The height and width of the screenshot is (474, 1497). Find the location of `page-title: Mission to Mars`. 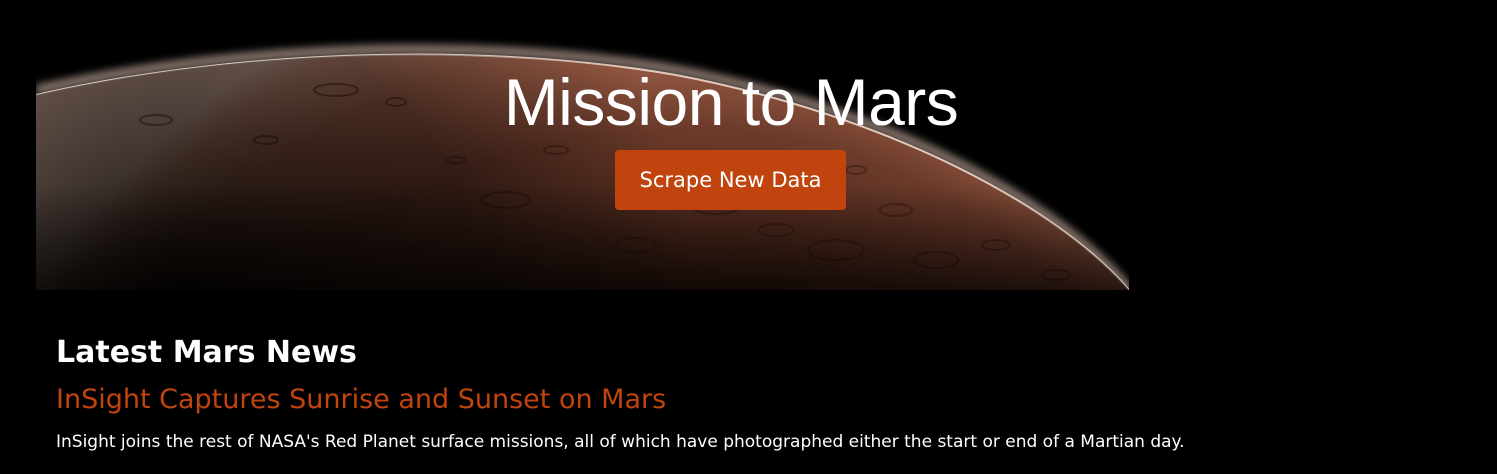

page-title: Mission to Mars is located at coordinates (731, 102).